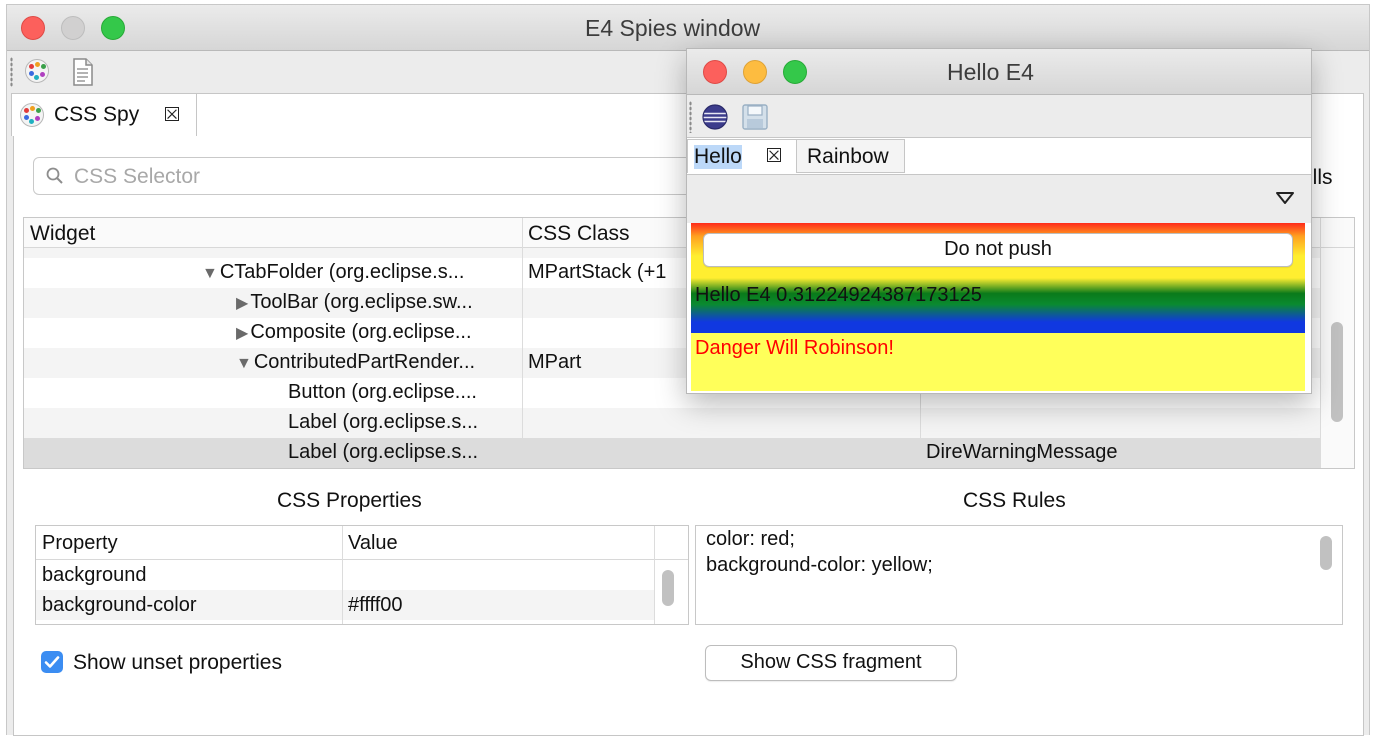 The height and width of the screenshot is (736, 1376). What do you see at coordinates (345, 575) in the screenshot?
I see `property-row: background` at bounding box center [345, 575].